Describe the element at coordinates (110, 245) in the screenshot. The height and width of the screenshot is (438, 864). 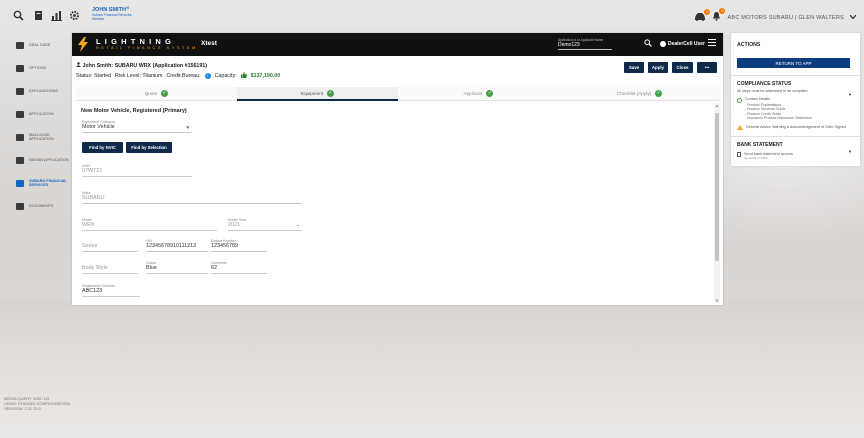
I see `series-field: Series` at that location.